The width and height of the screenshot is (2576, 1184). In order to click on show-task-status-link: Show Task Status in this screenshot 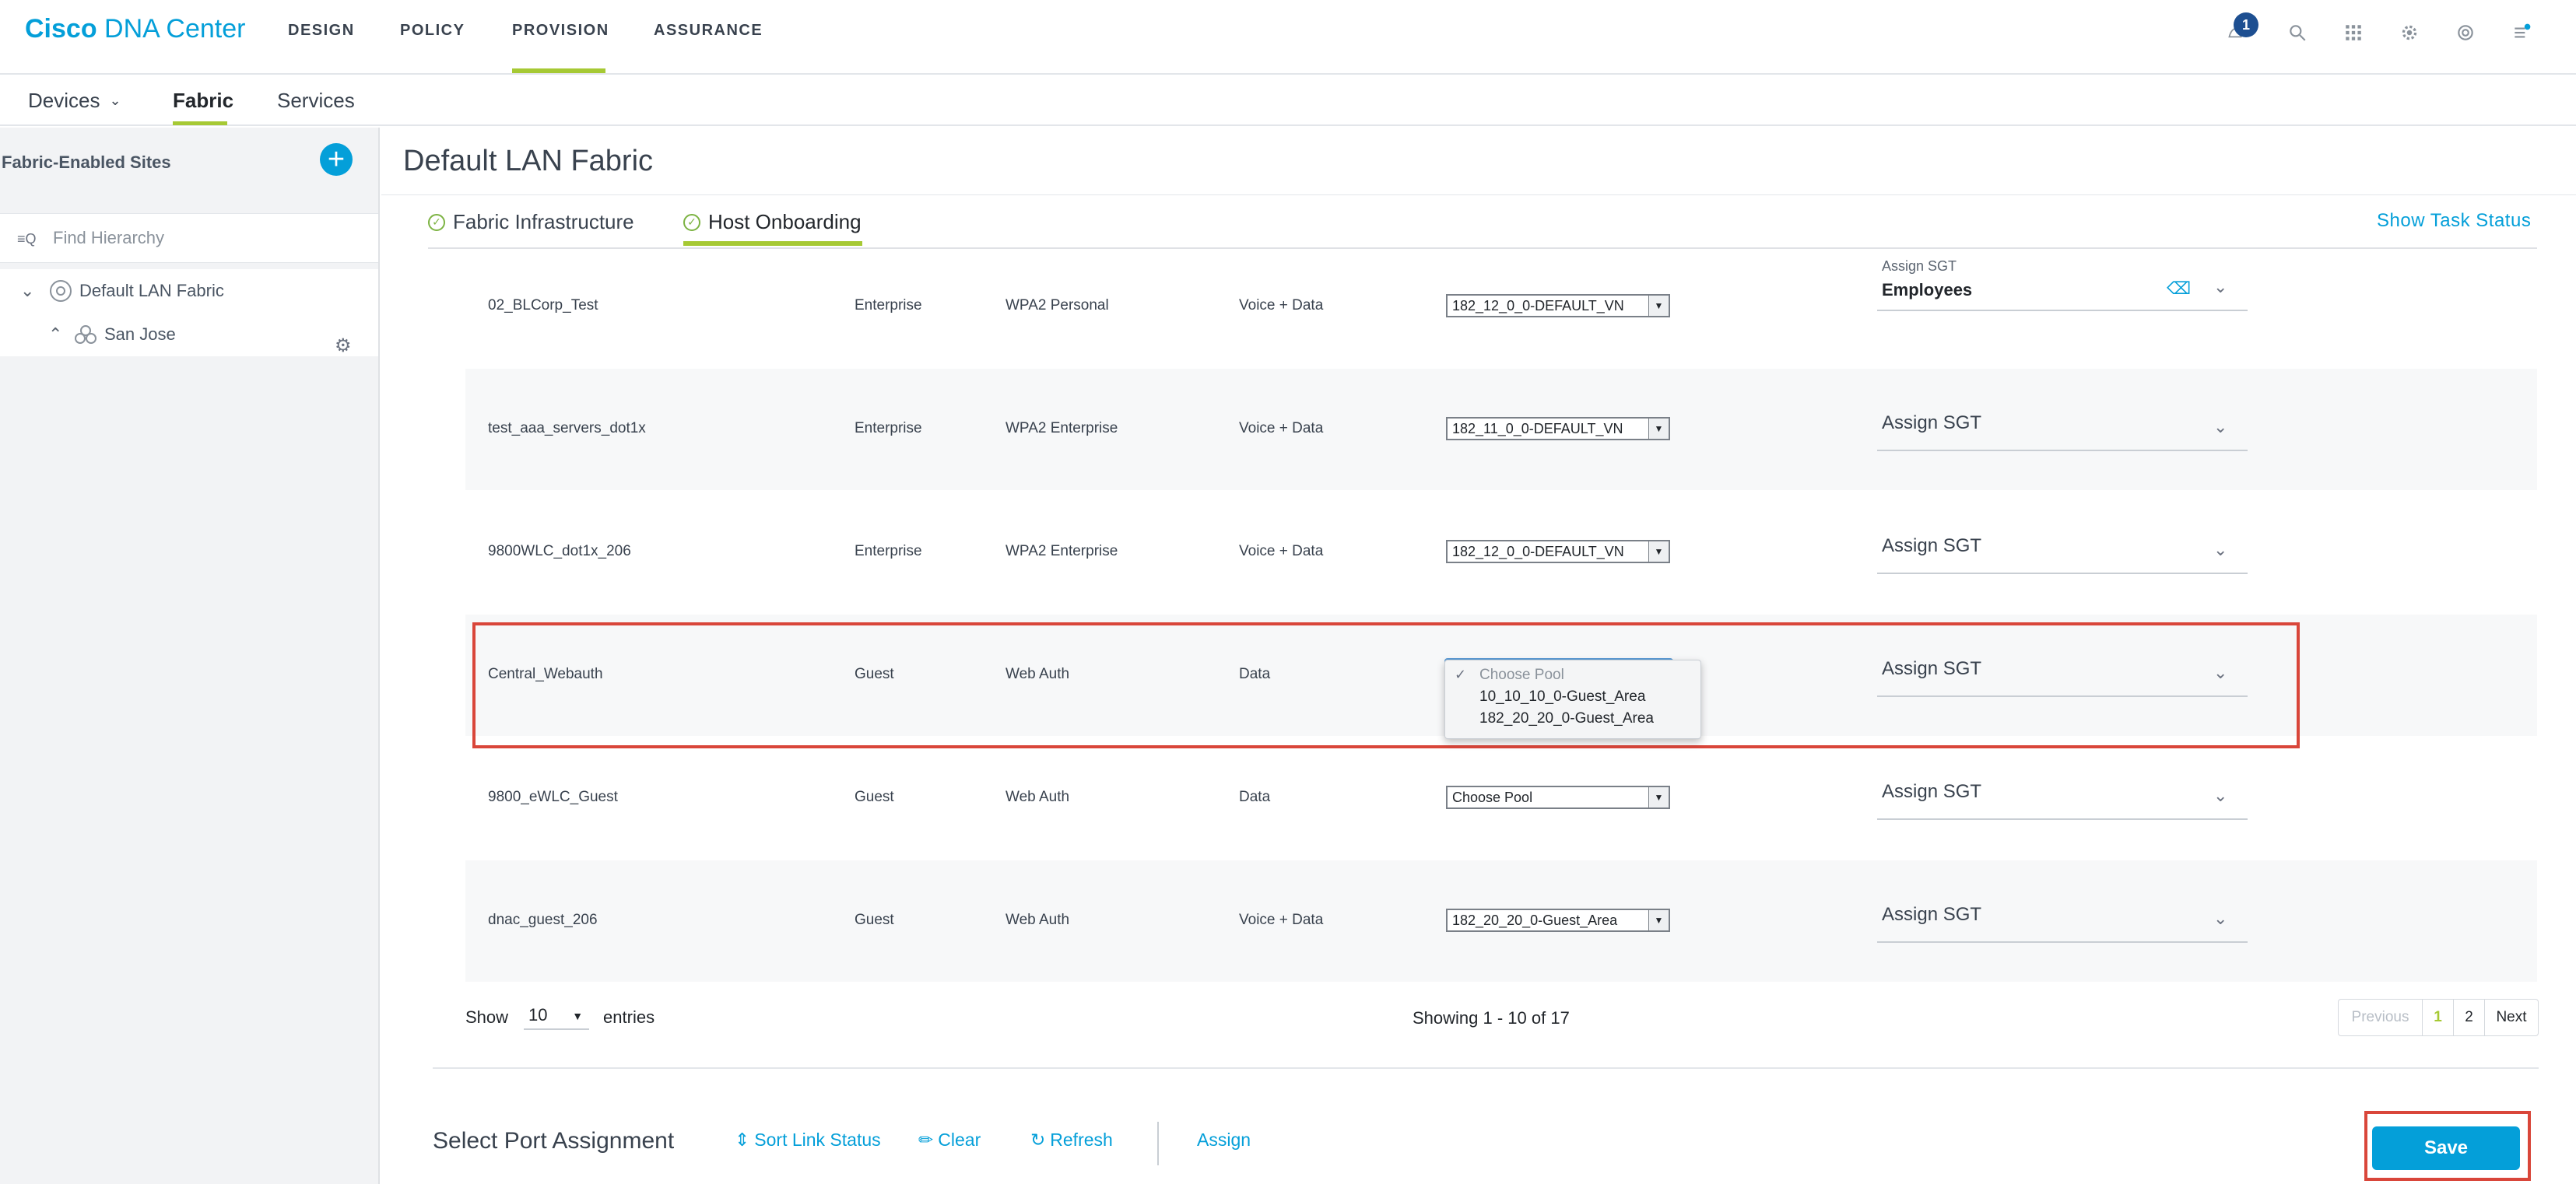, I will do `click(2454, 221)`.